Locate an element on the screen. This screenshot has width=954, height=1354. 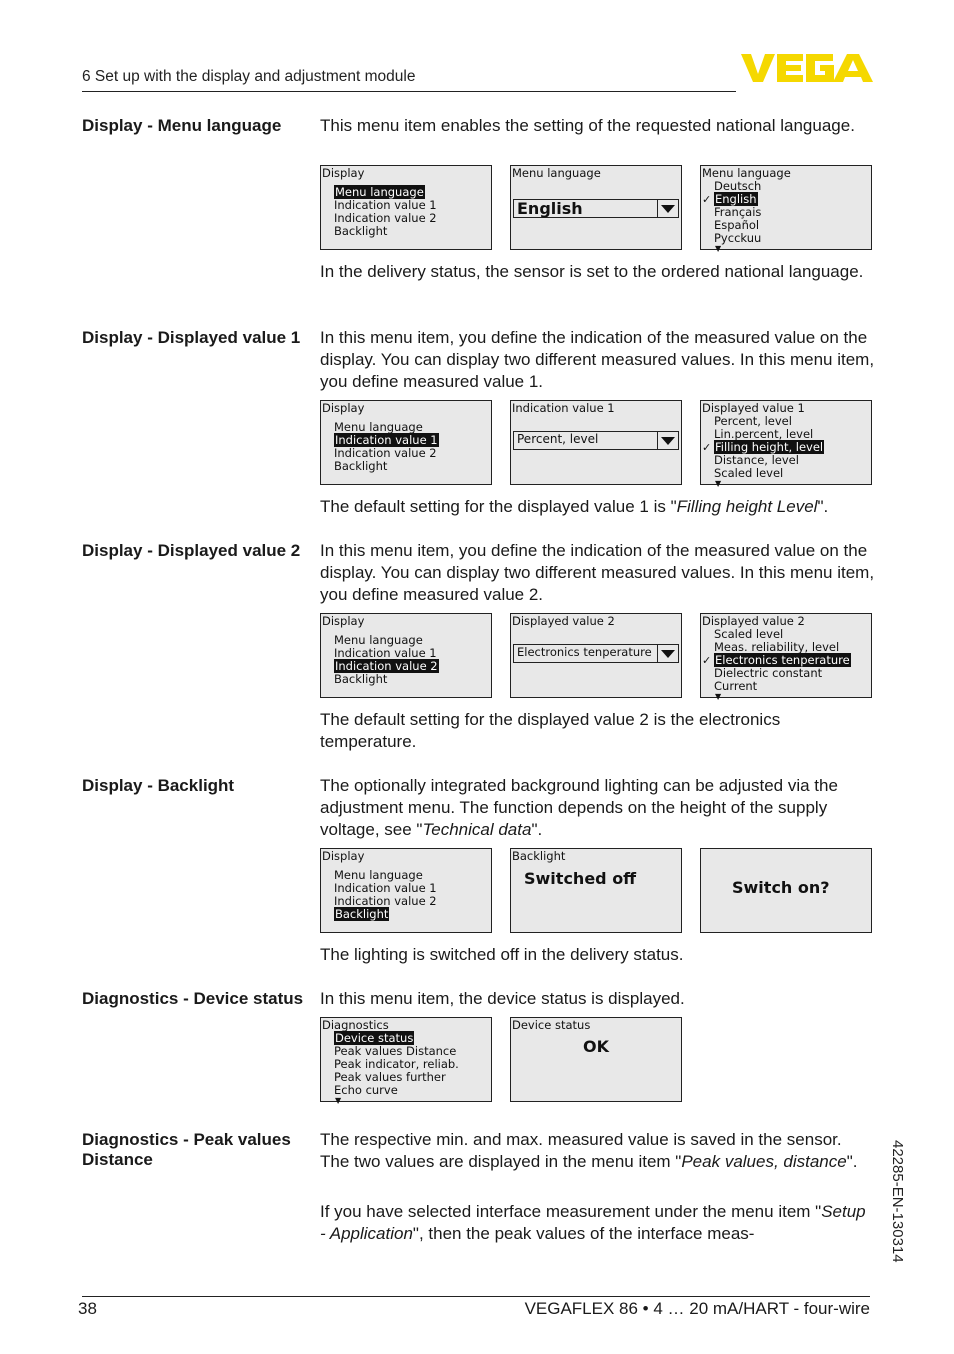
option-item: Pycckuu is located at coordinates (737, 238).